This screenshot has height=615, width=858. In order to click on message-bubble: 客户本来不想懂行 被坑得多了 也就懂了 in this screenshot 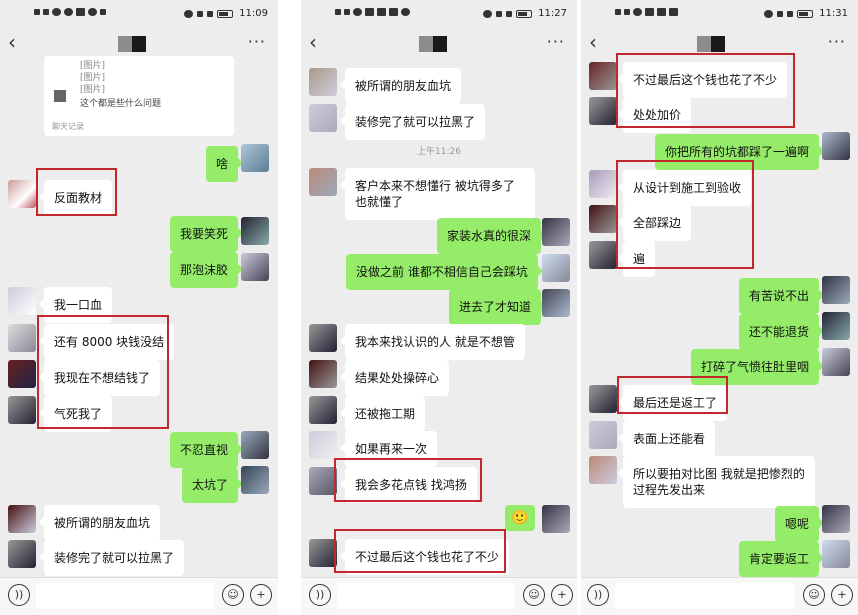, I will do `click(437, 194)`.